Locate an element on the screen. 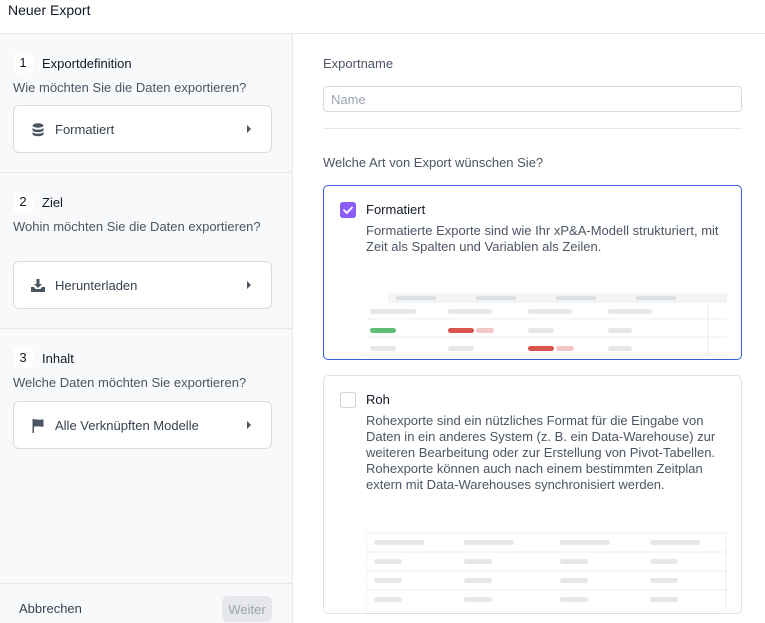 This screenshot has width=765, height=623. select-value: Alle Verknüpften Modelle is located at coordinates (127, 425).